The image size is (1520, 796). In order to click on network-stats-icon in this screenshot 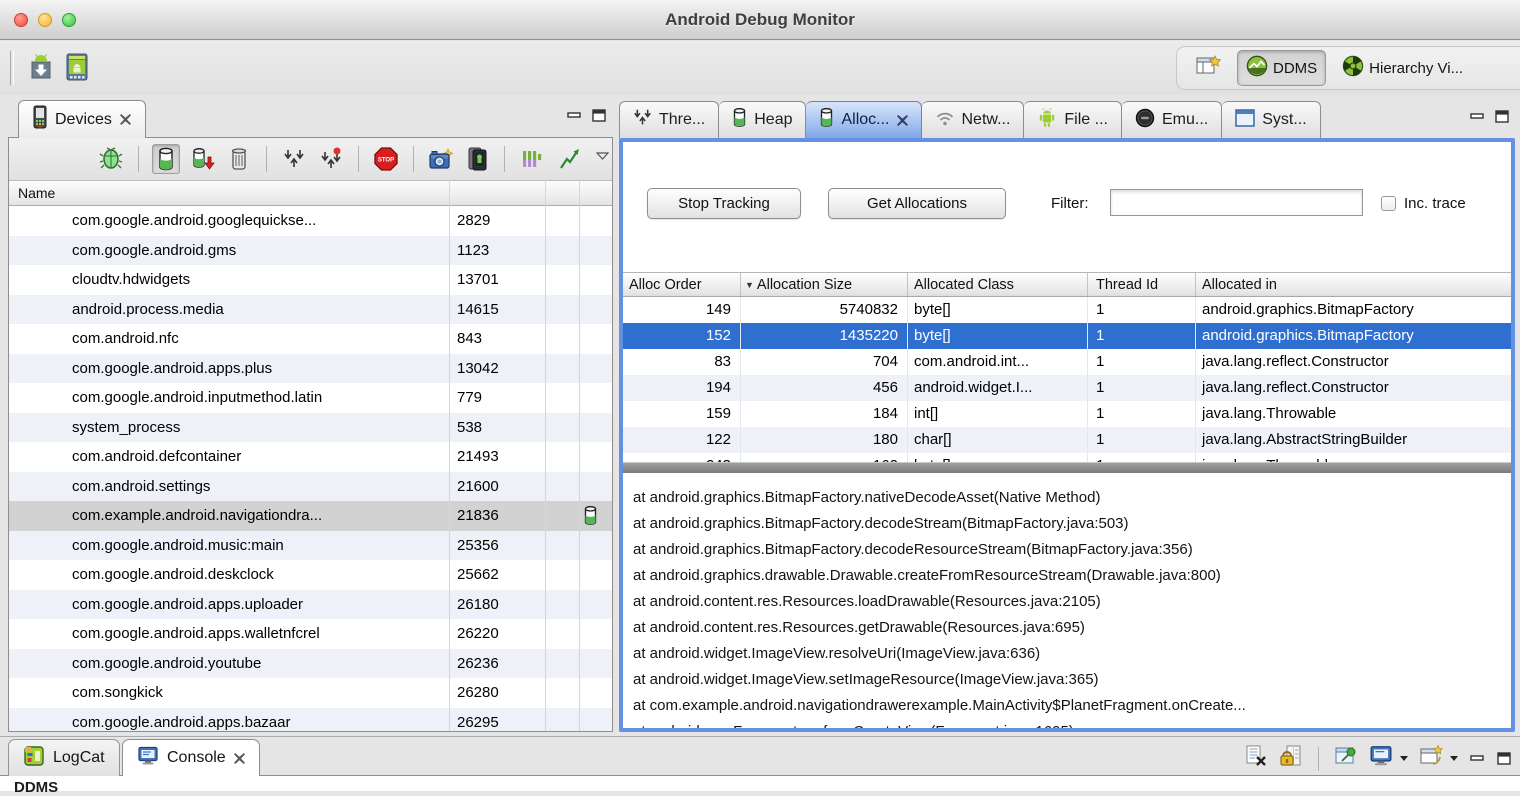, I will do `click(569, 159)`.